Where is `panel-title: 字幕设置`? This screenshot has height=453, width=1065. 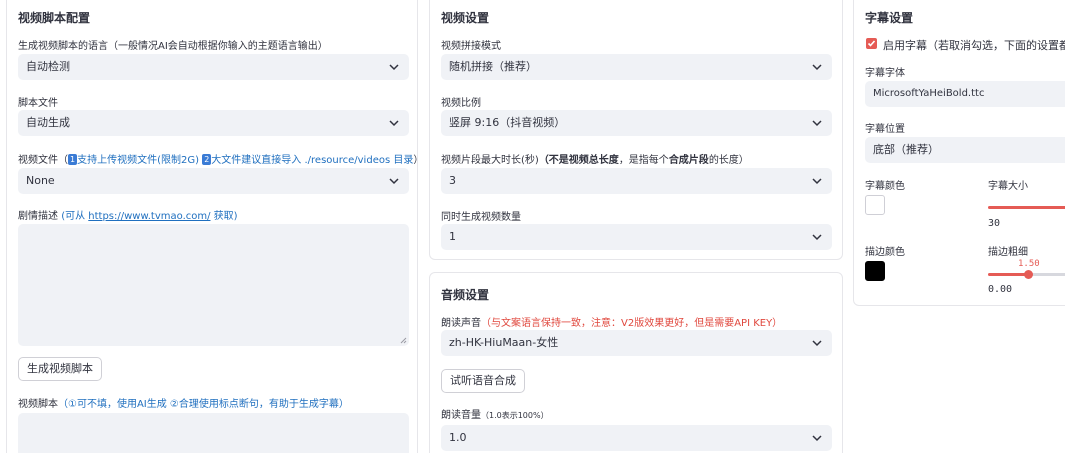 panel-title: 字幕设置 is located at coordinates (889, 18).